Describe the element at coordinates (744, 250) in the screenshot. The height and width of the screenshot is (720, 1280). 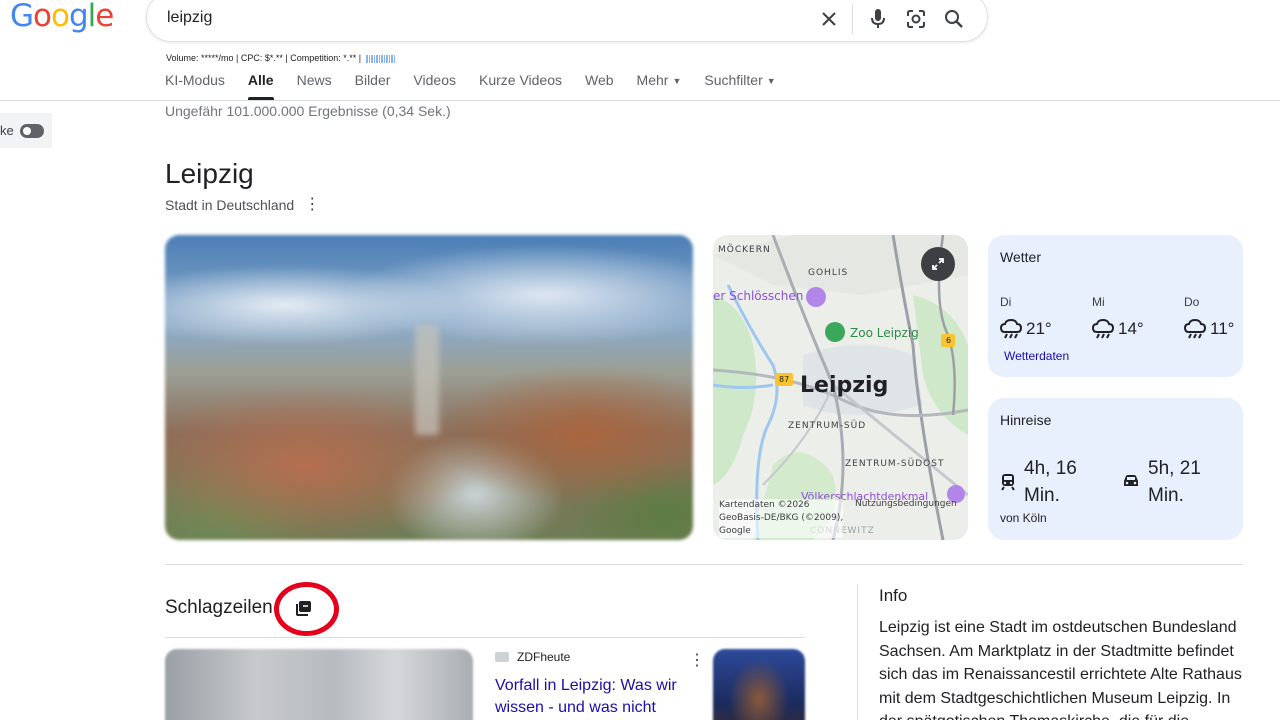
I see `map-label-moeckern: MÖCKERN` at that location.